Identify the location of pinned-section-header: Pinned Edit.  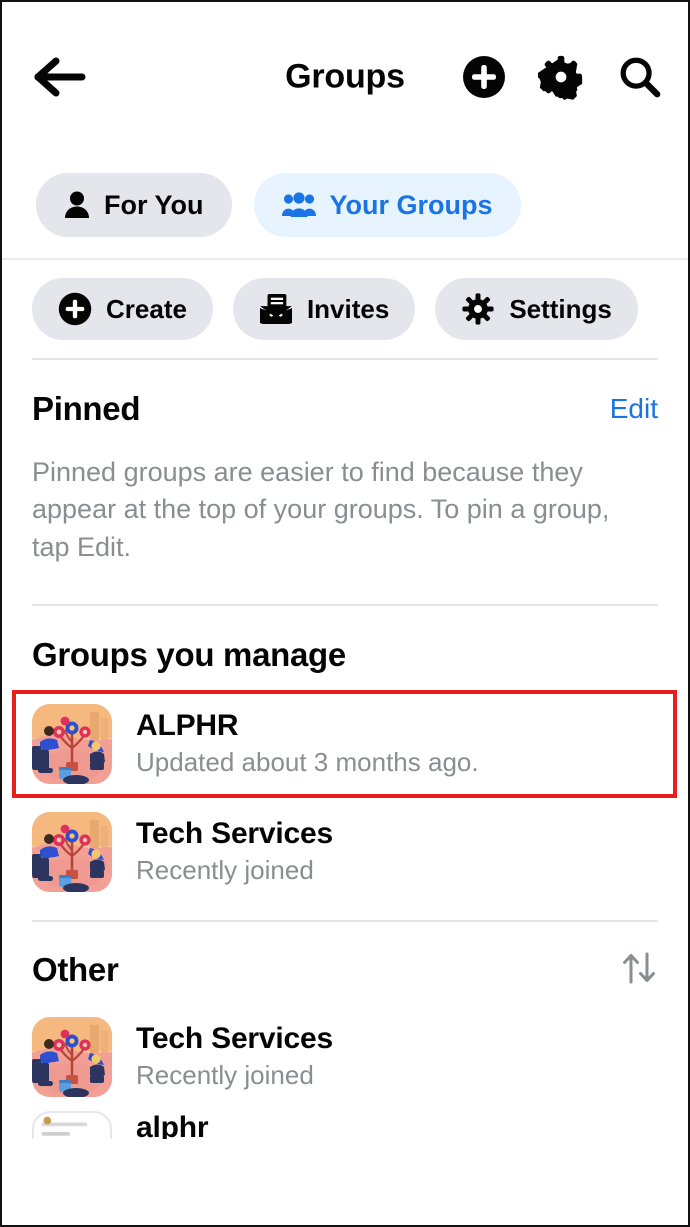
(345, 394).